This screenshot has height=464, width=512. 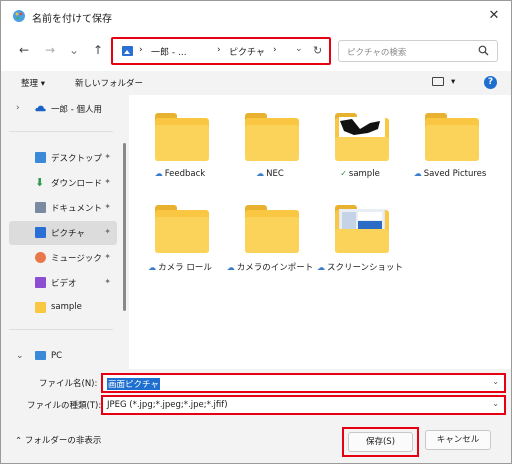 I want to click on sidebar-item-downloads: ⬇ ダウンロード ✦, so click(x=63, y=183).